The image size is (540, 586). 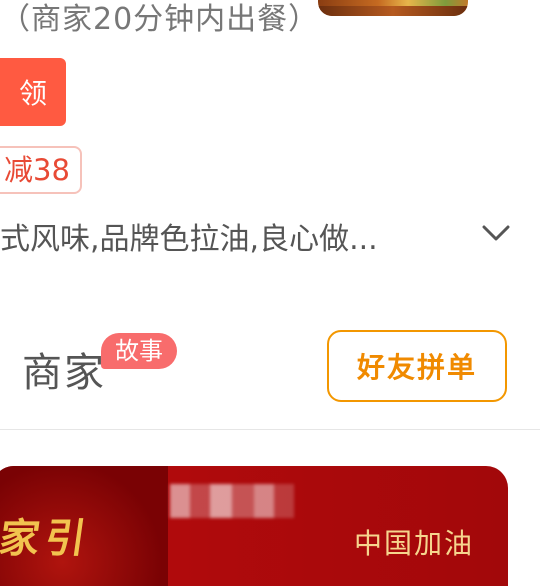 What do you see at coordinates (270, 429) in the screenshot?
I see `divider` at bounding box center [270, 429].